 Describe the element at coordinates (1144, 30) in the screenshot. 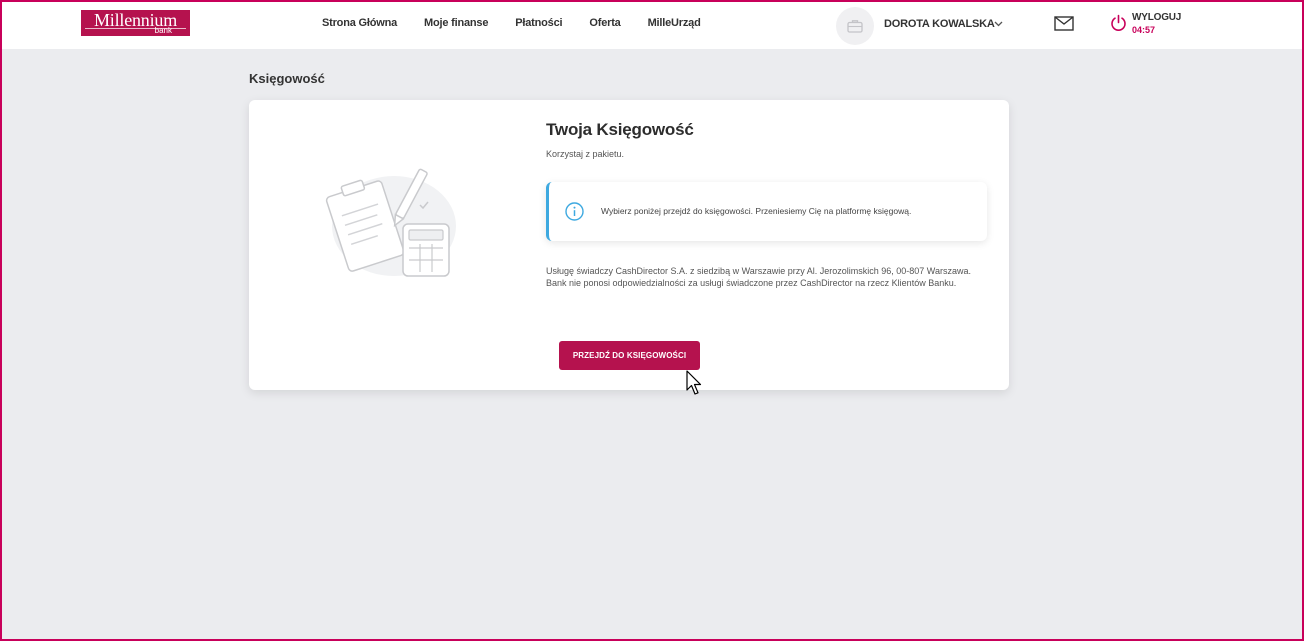

I see `session-timer: 04:57` at that location.